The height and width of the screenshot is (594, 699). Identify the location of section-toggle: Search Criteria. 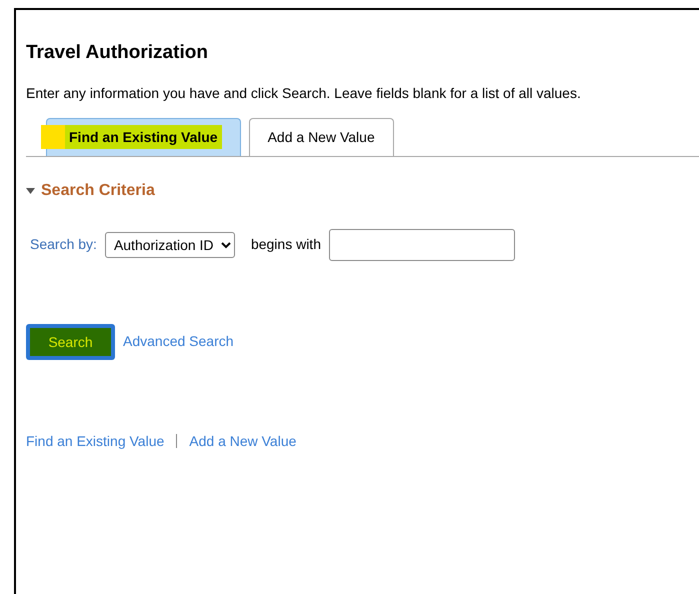
(362, 190).